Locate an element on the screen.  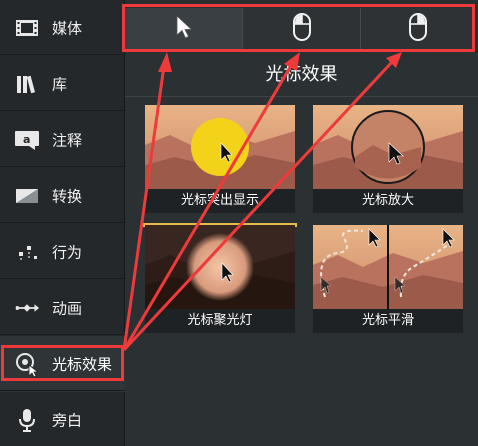
tab-cursor-effects is located at coordinates (183, 29).